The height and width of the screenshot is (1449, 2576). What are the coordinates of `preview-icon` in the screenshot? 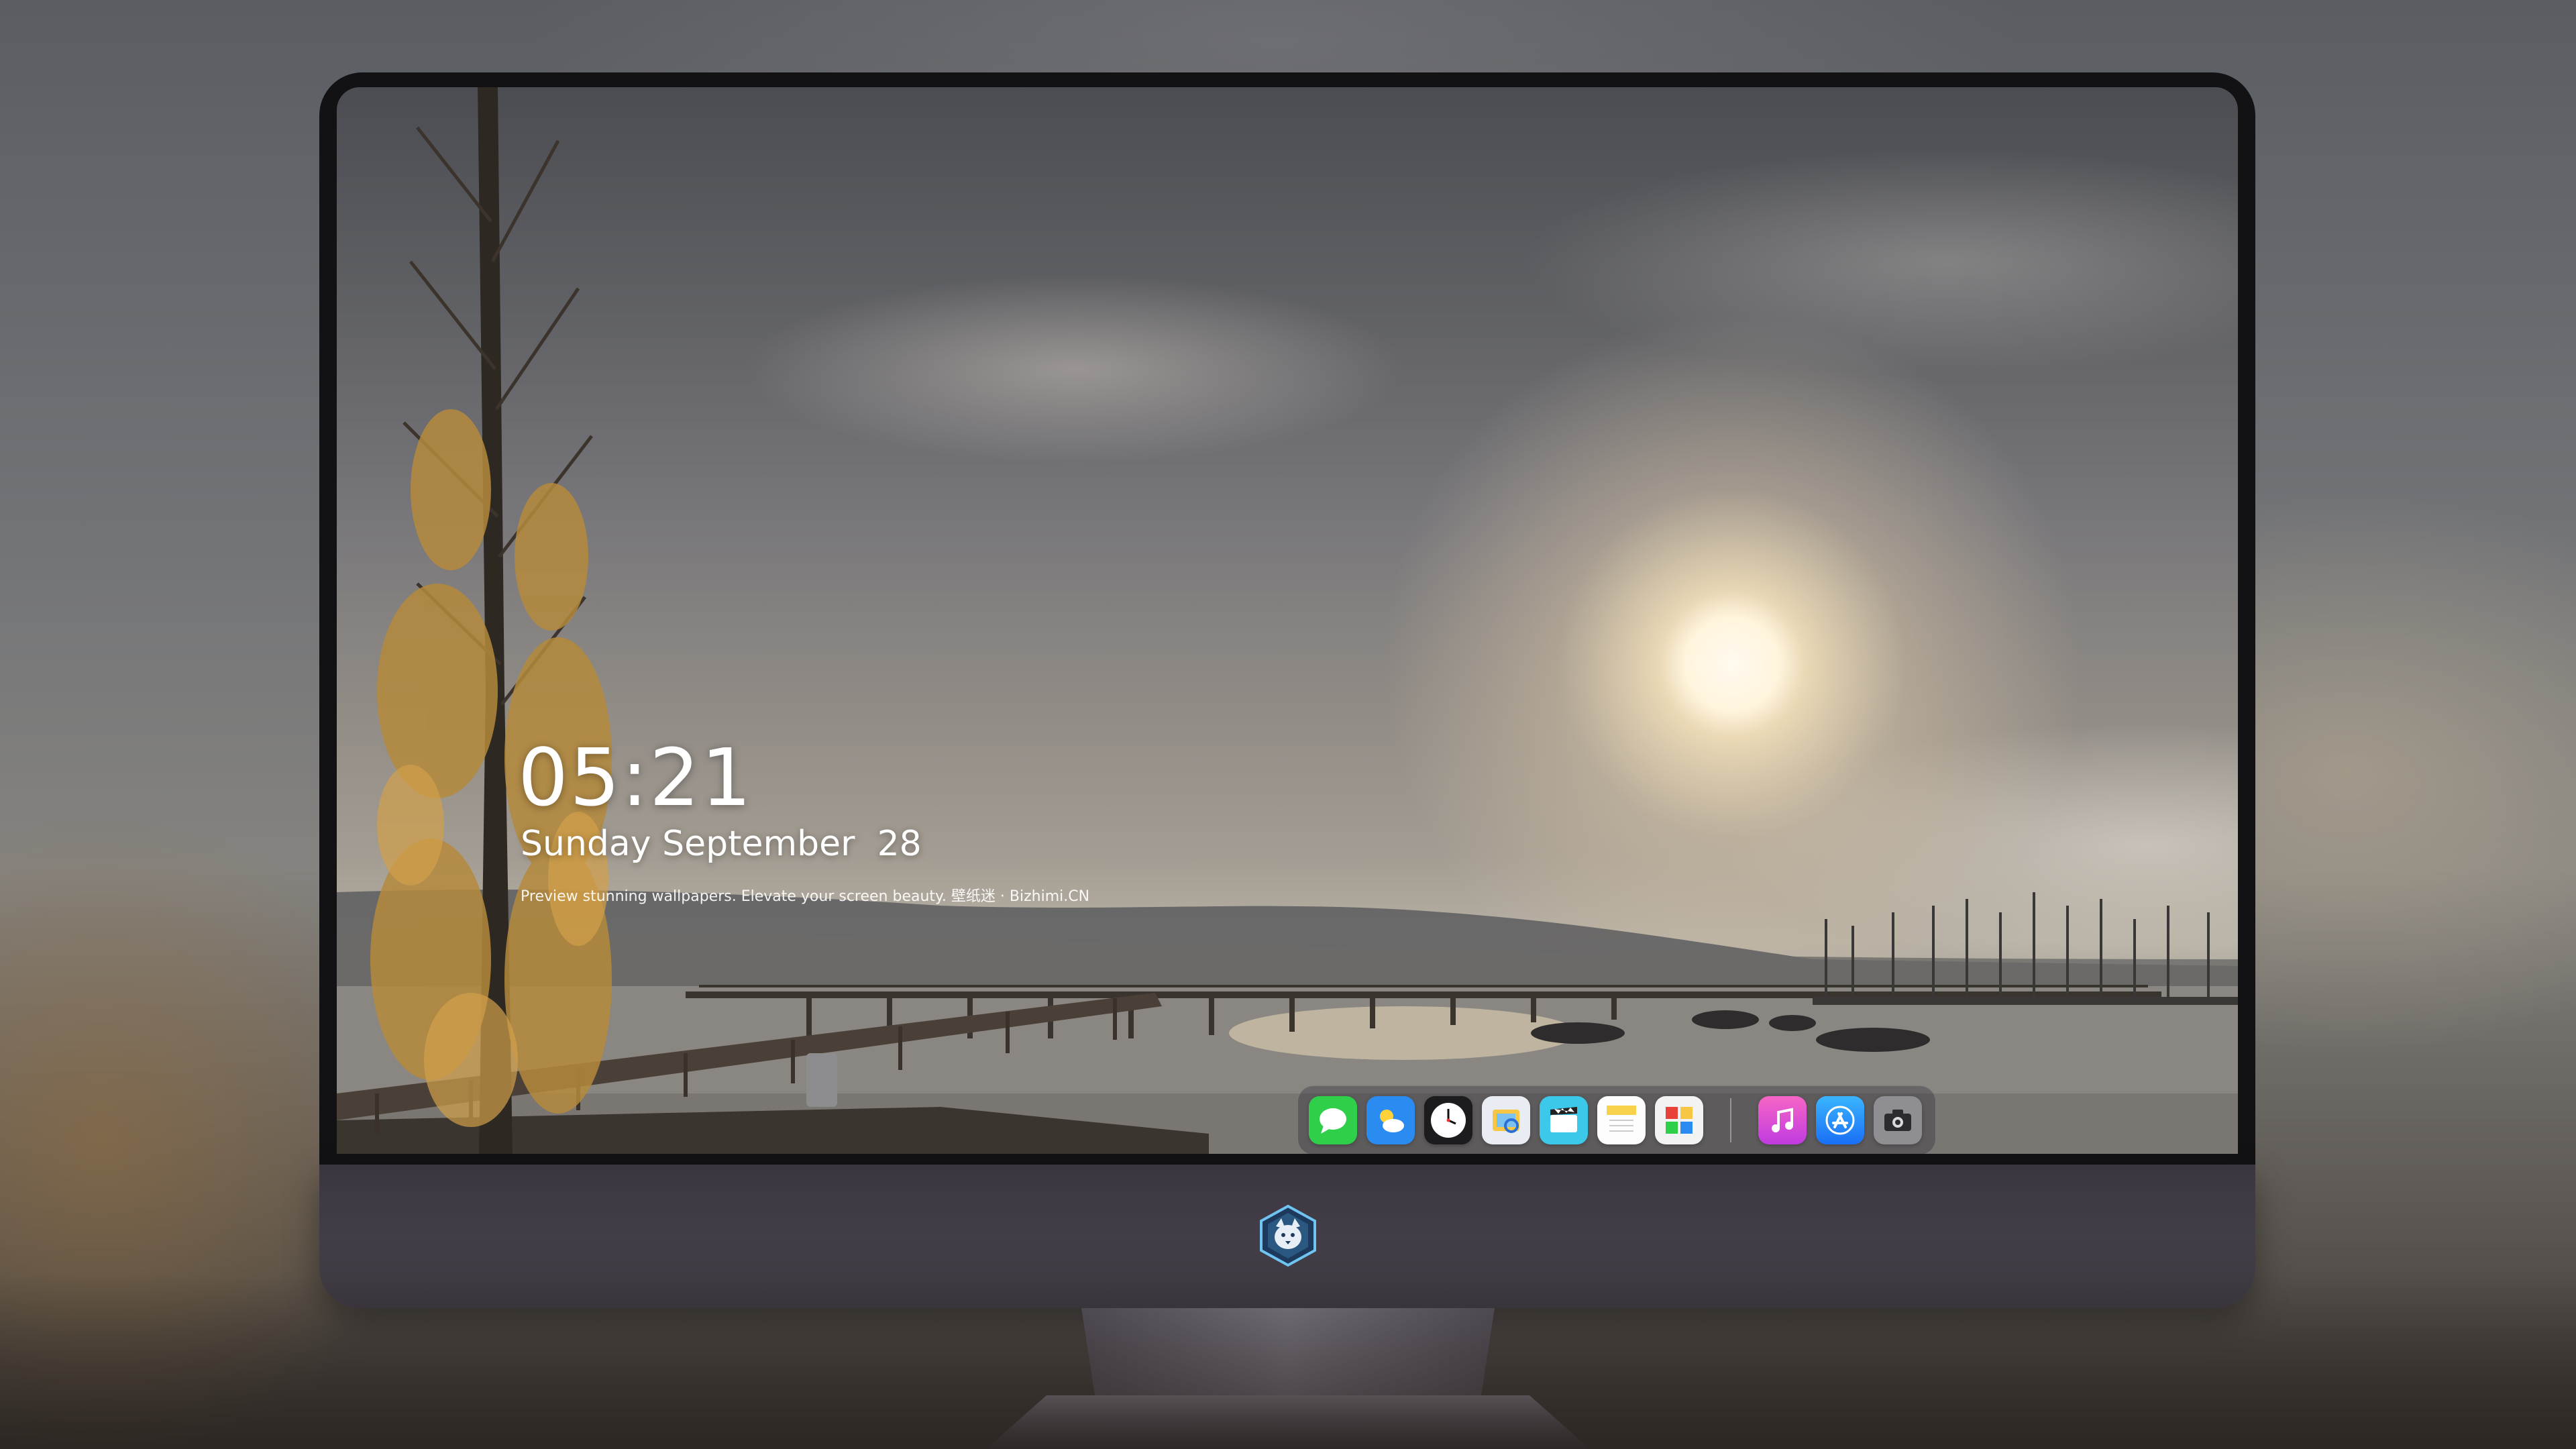 It's located at (1506, 1120).